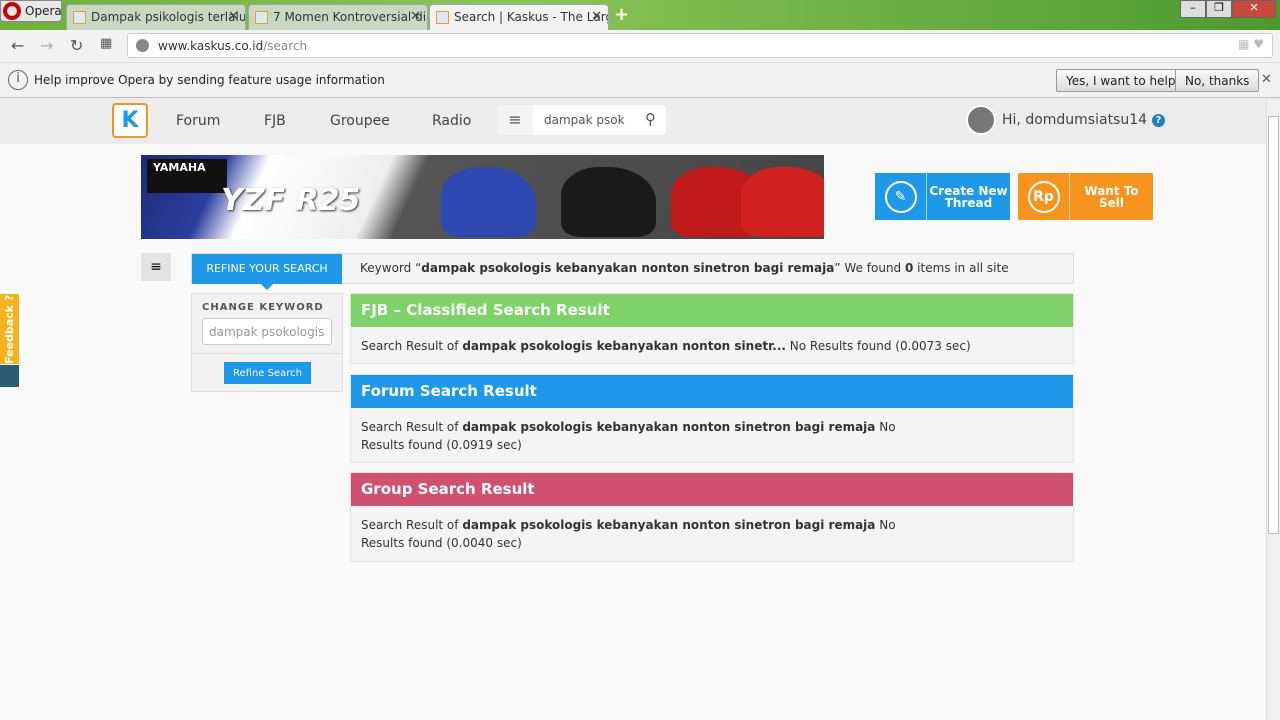 This screenshot has width=1280, height=720. I want to click on section-title: FJB – Classified Search Result, so click(712, 310).